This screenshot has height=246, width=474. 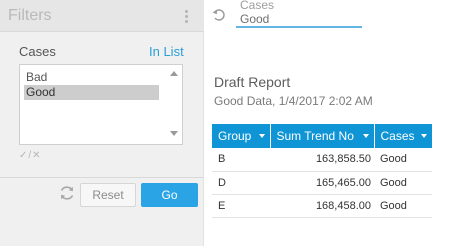 I want to click on listbox-scrollbar, so click(x=174, y=104).